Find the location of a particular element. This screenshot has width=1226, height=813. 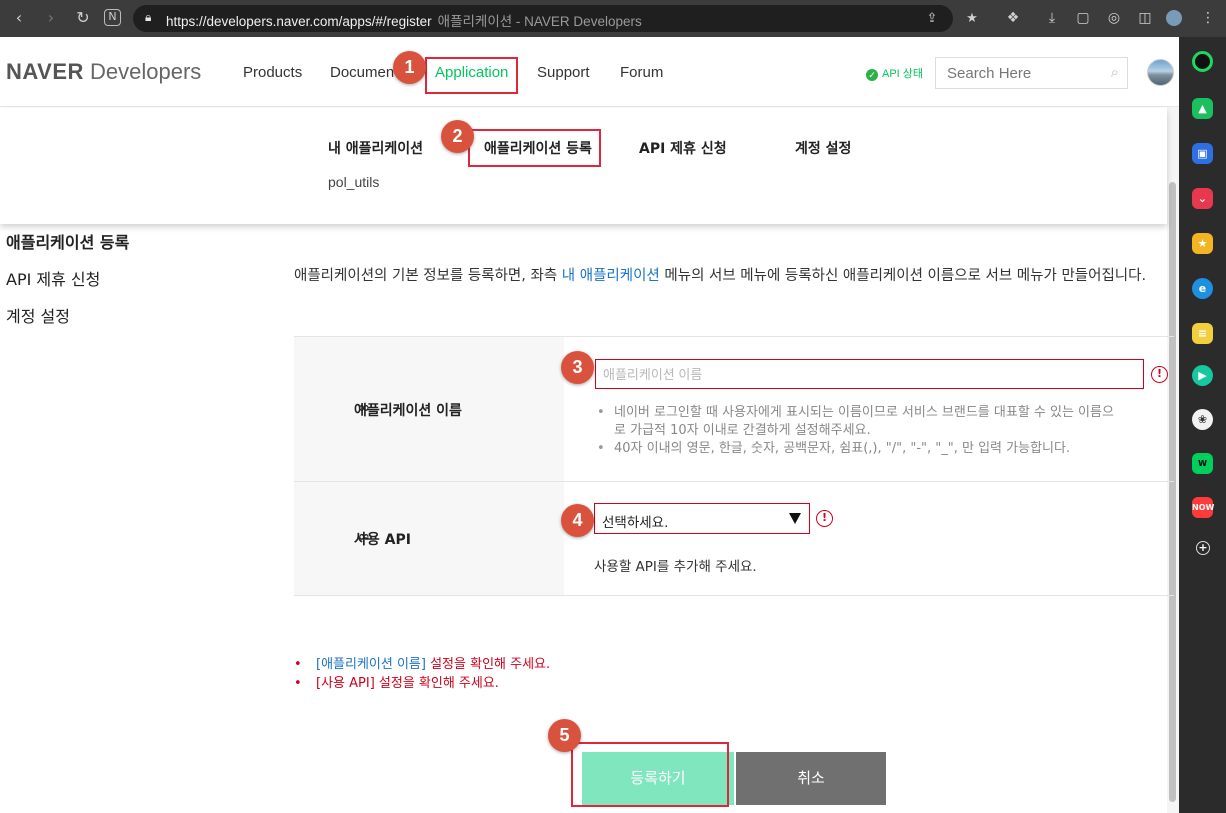

step-marker-5: 5 is located at coordinates (564, 735).